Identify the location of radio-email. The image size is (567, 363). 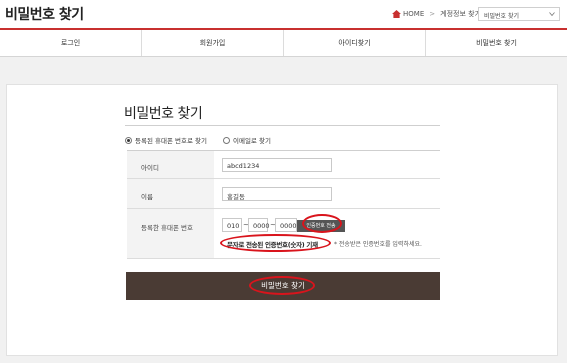
(226, 140).